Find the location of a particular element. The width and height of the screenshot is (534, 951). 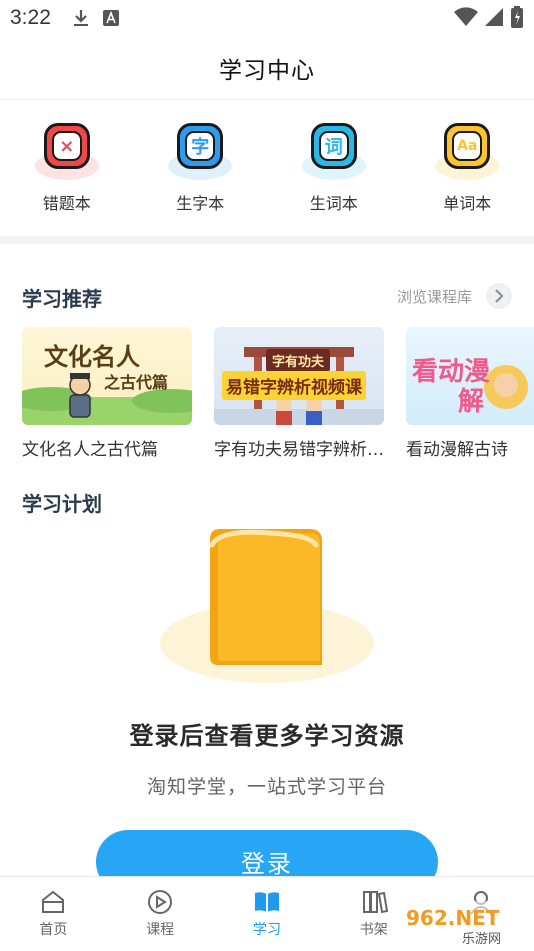

tool-icon-wrap: 字 is located at coordinates (200, 150).